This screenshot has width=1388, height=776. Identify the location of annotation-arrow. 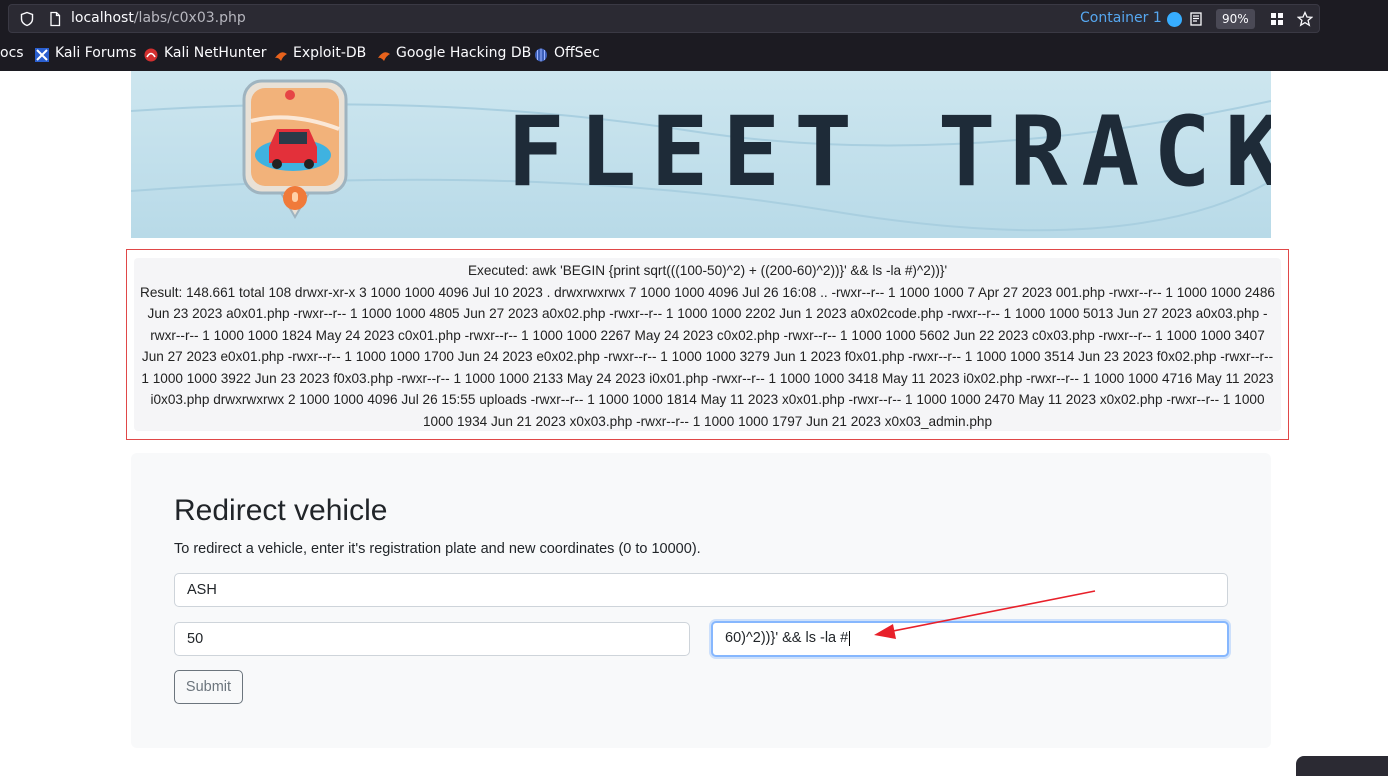
(985, 614).